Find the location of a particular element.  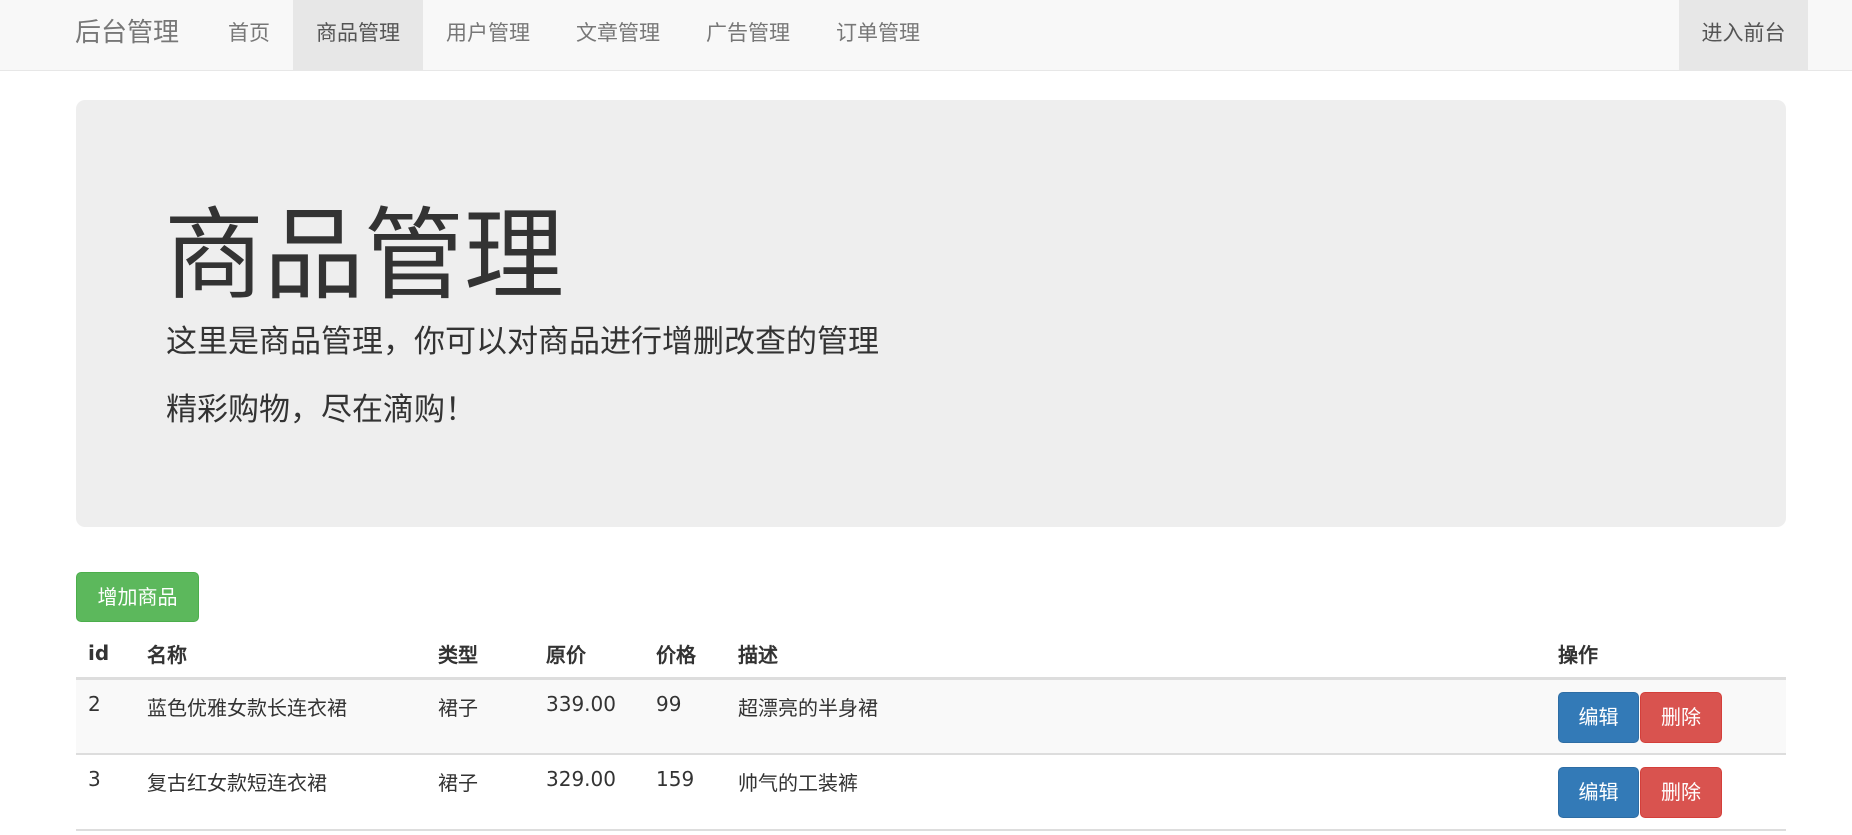

nav-item-orders: 订单管理 is located at coordinates (878, 35).